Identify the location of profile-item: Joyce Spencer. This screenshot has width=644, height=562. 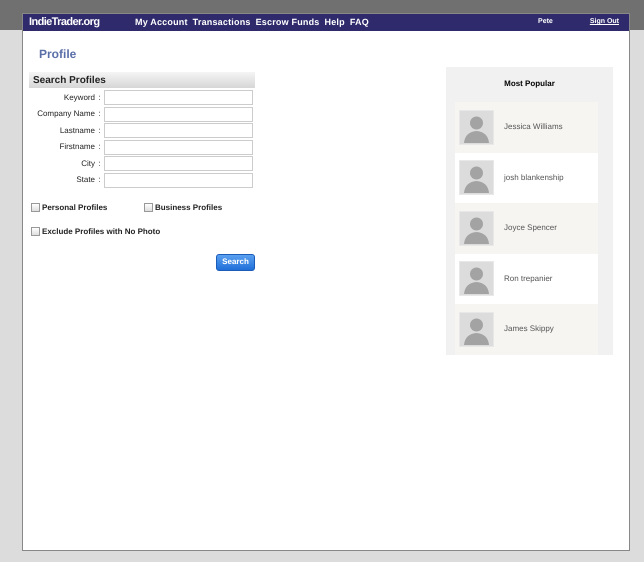
(526, 228).